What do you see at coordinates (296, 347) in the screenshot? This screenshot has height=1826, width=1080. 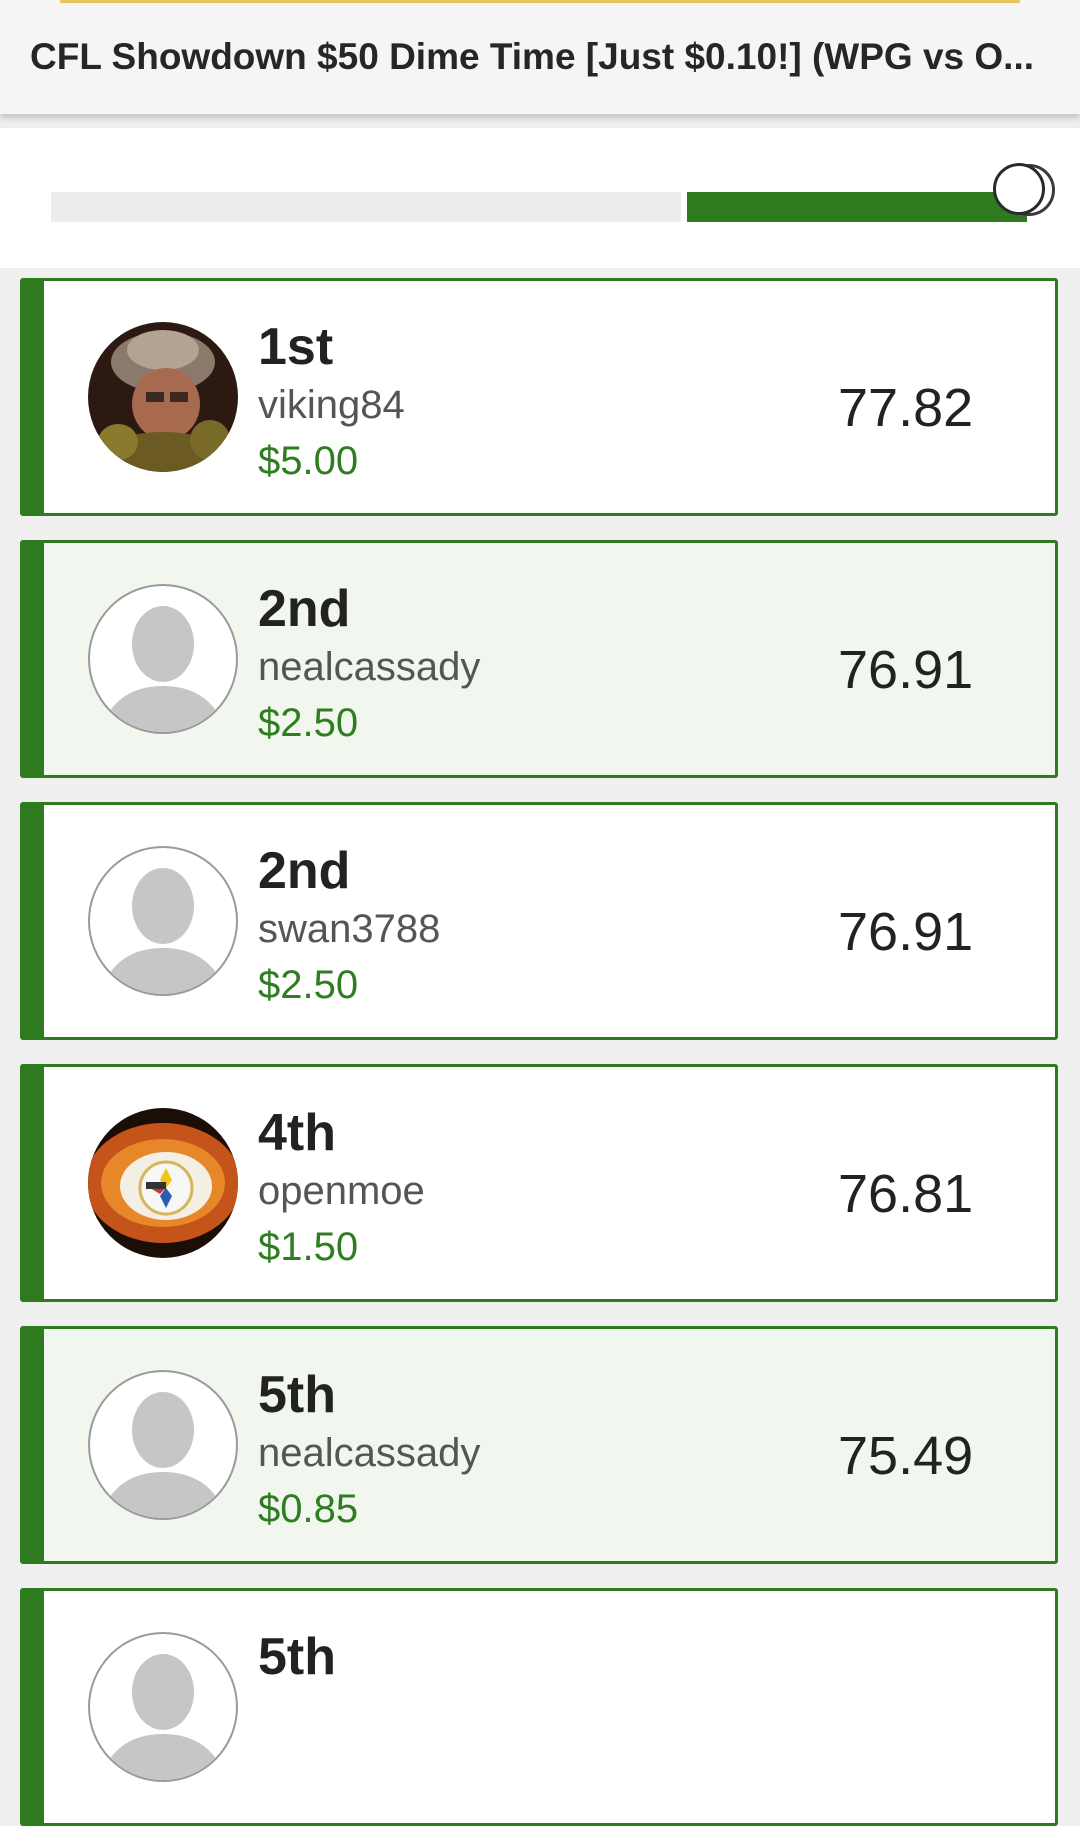 I see `entry-rank: 1st` at bounding box center [296, 347].